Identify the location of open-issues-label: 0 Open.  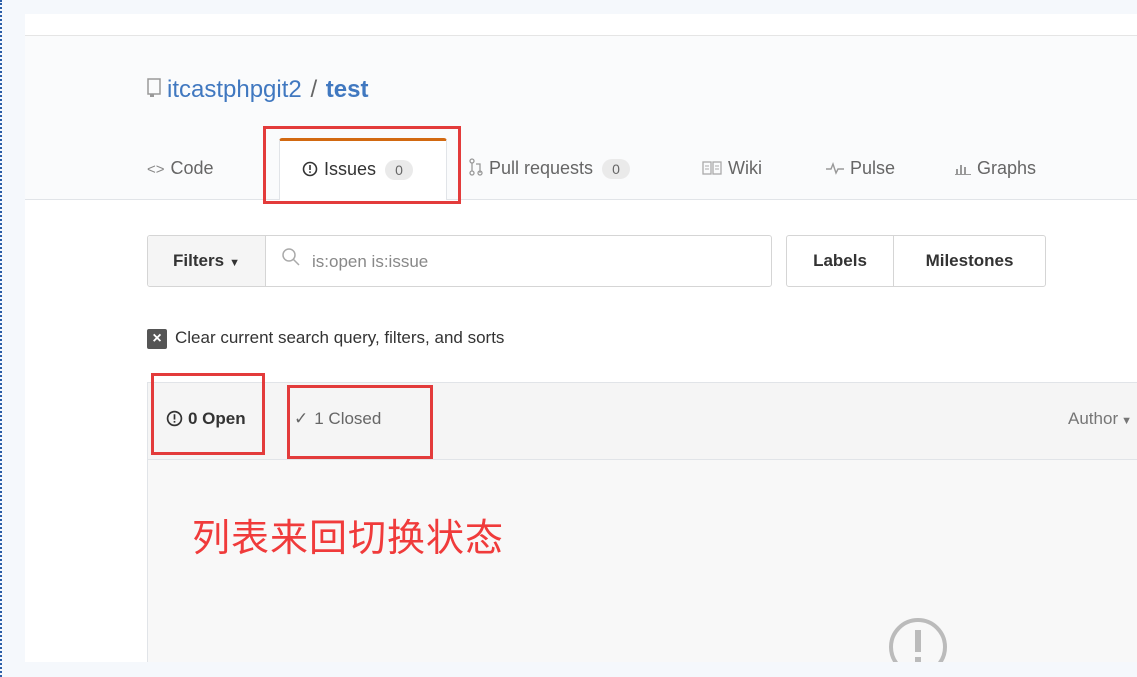
(217, 418).